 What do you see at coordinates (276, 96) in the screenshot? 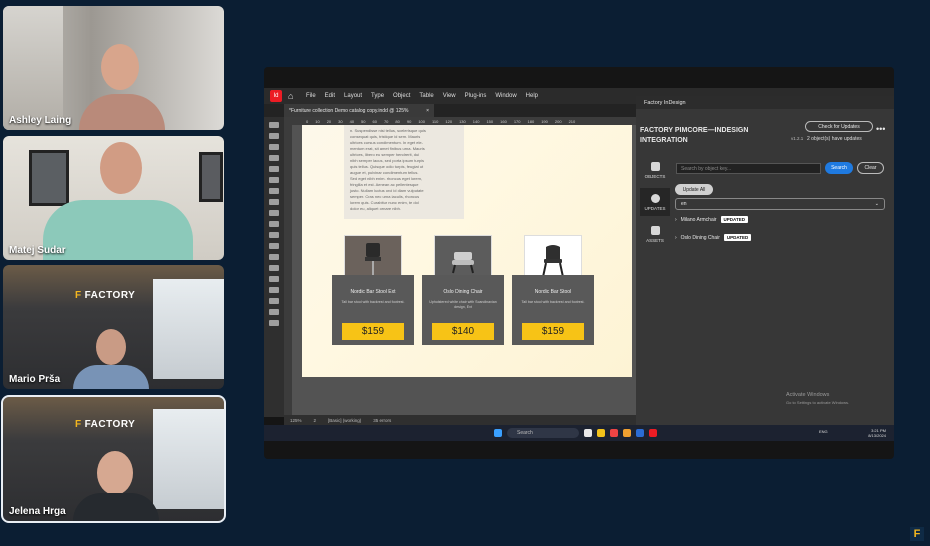
I see `indesign-logo-icon: Id` at bounding box center [276, 96].